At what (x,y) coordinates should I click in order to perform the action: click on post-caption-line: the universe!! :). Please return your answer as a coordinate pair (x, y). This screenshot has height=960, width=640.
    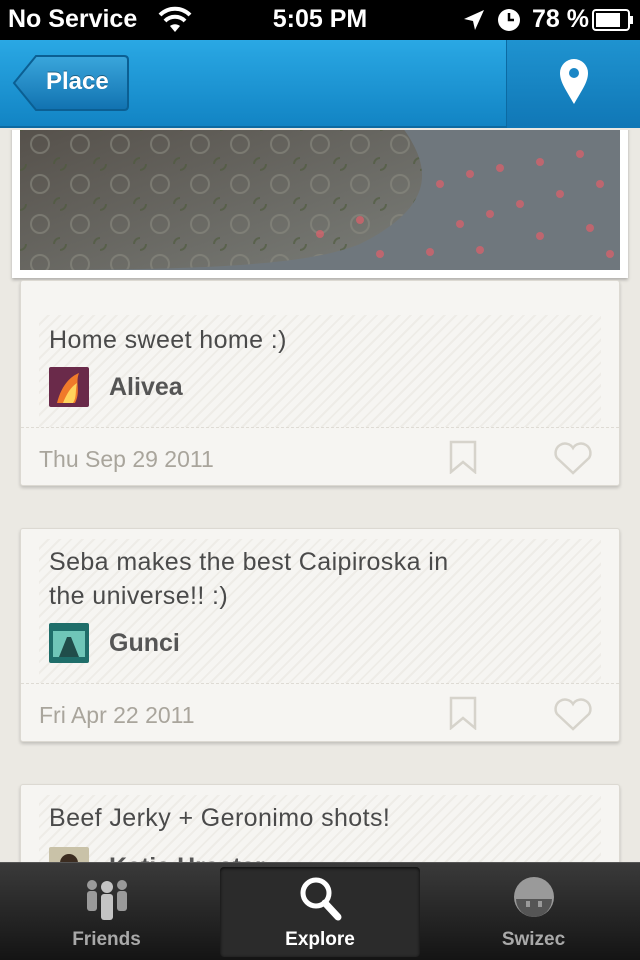
    Looking at the image, I should click on (139, 596).